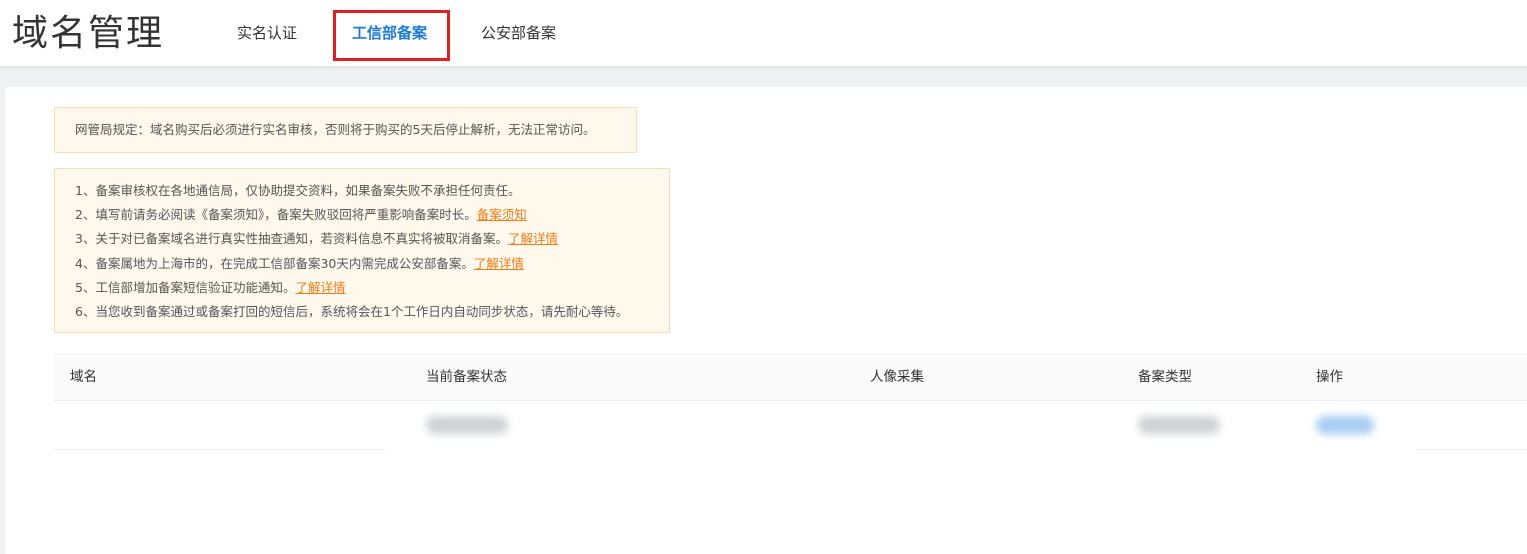 The height and width of the screenshot is (554, 1527). I want to click on redacted-status, so click(467, 425).